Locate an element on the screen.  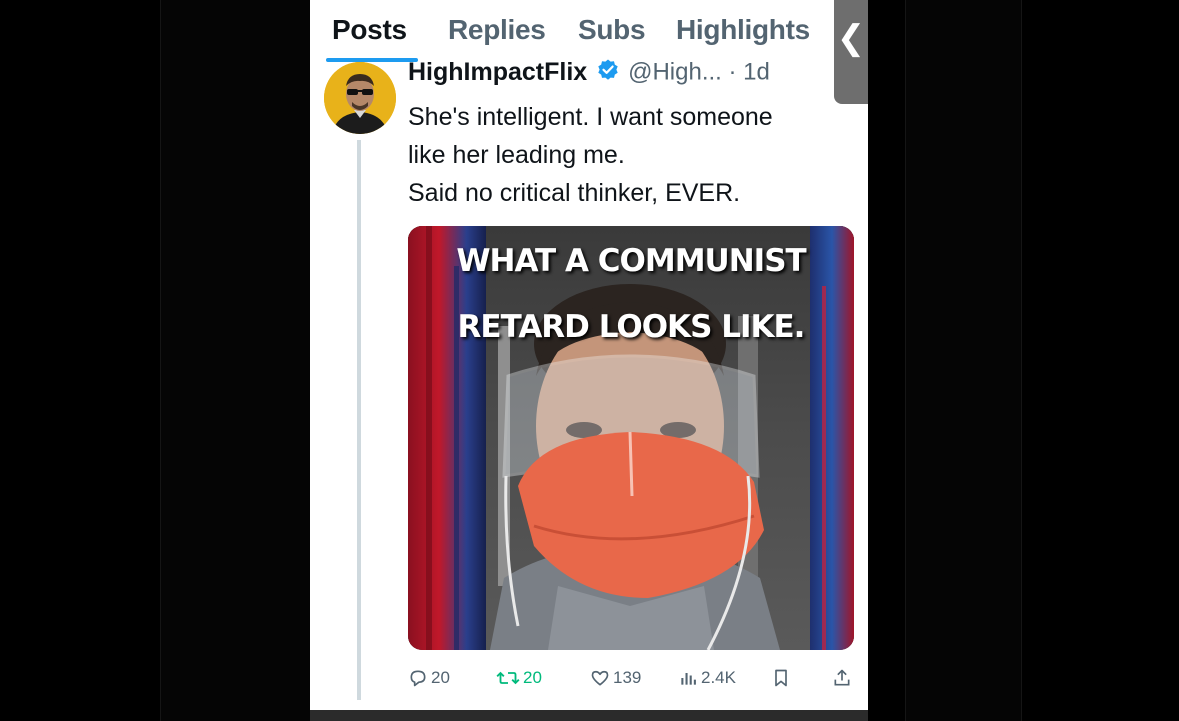
collapse-handle-chevron-icon: ❮ is located at coordinates (851, 52).